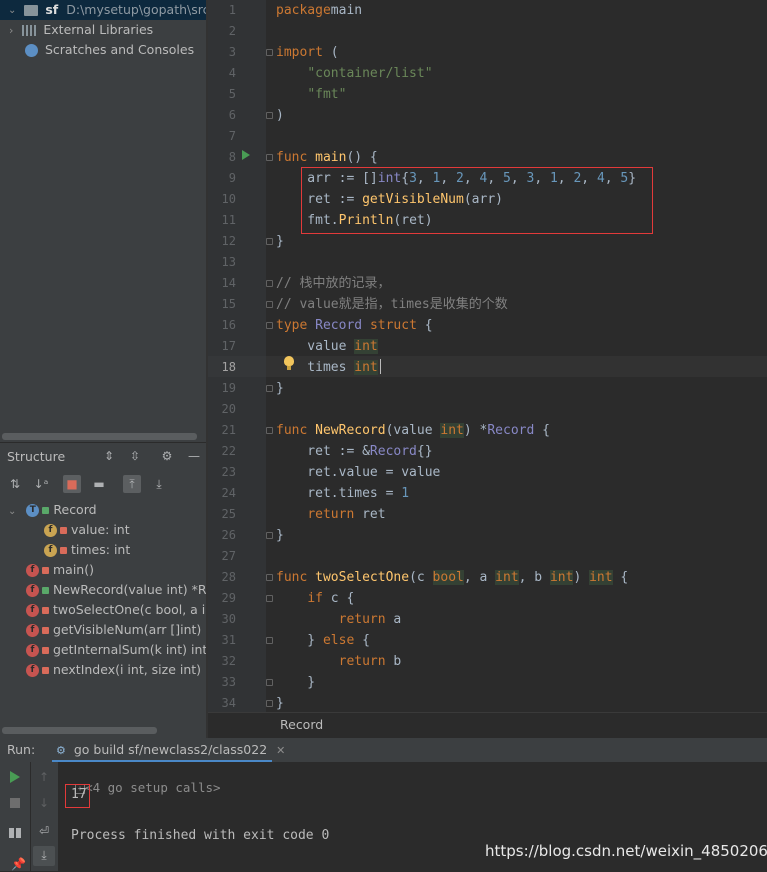 This screenshot has width=767, height=872. I want to click on structure-item-times: f times: int, so click(87, 550).